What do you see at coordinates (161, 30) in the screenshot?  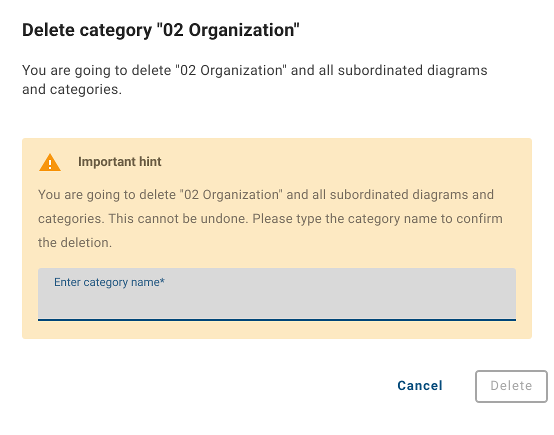 I see `dialog-title: Delete category "02 Organization"` at bounding box center [161, 30].